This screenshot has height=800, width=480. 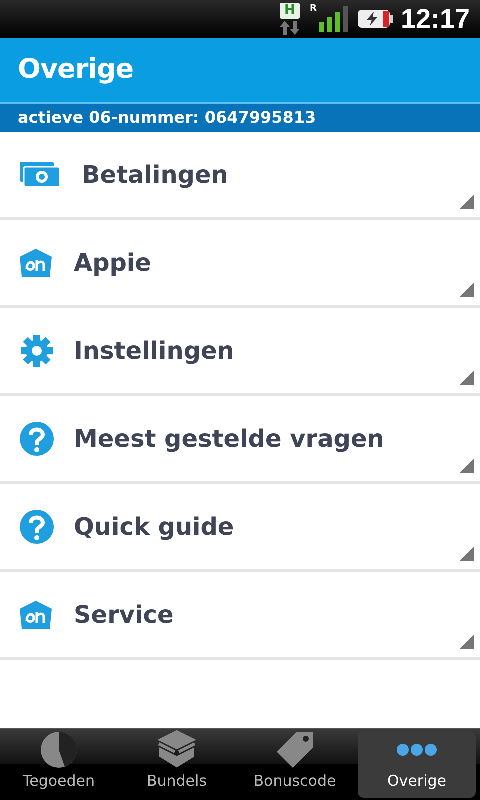 I want to click on network-type-indicator: H, so click(x=290, y=11).